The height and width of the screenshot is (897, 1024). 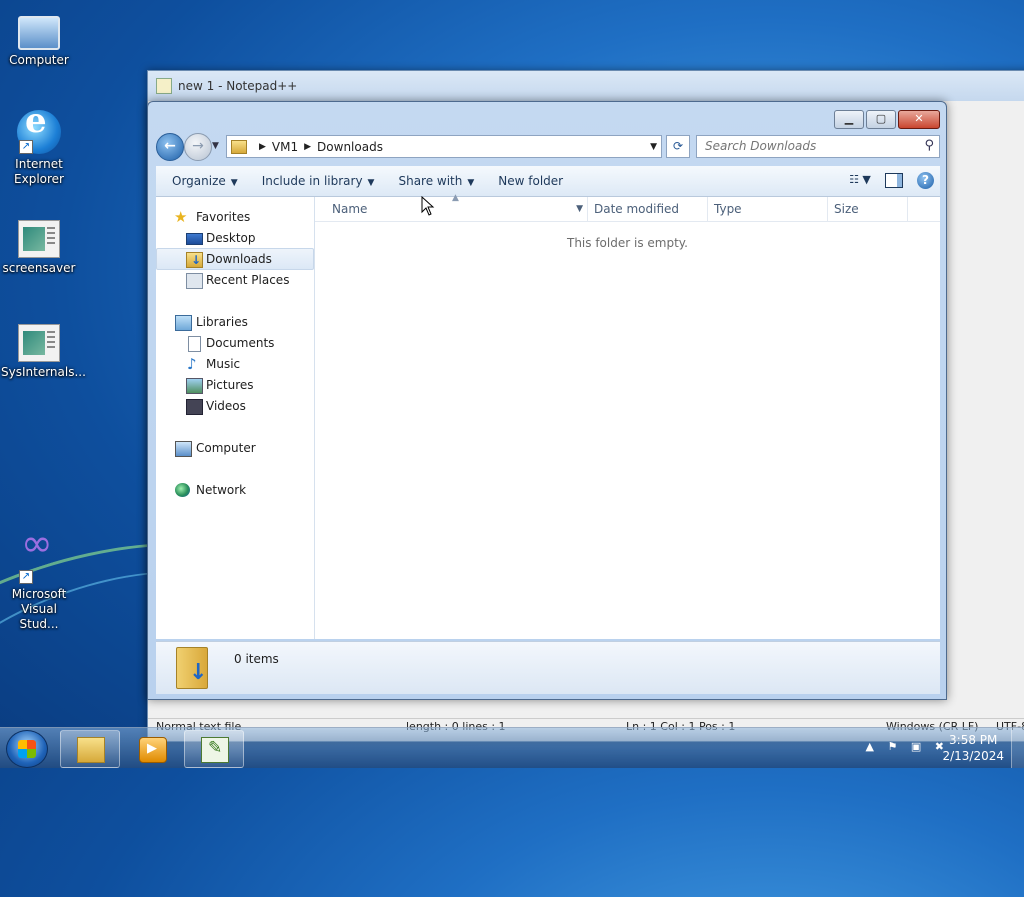 What do you see at coordinates (215, 146) in the screenshot?
I see `recent-pages-dropdown: ▼` at bounding box center [215, 146].